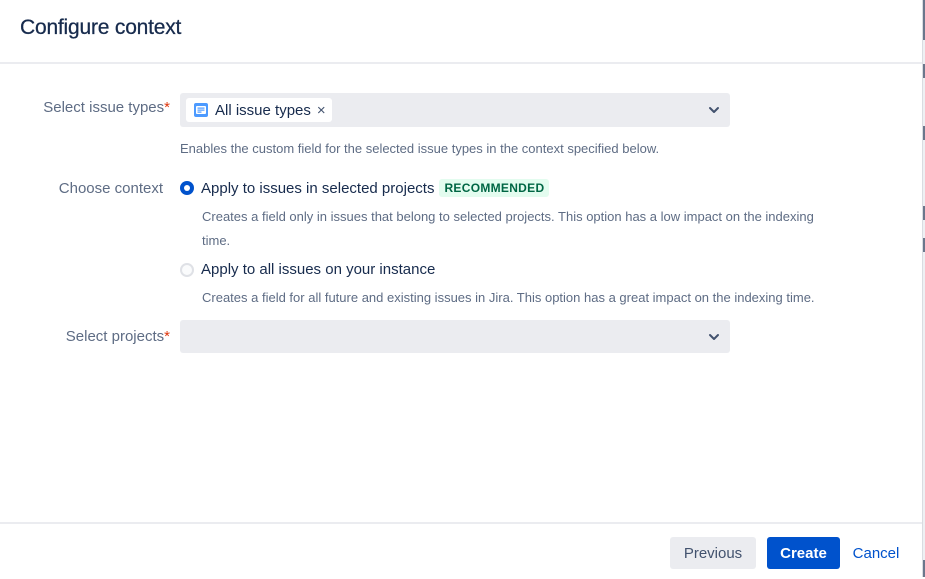 This screenshot has height=579, width=925. Describe the element at coordinates (263, 110) in the screenshot. I see `issue-type-tag-label: All issue types` at that location.